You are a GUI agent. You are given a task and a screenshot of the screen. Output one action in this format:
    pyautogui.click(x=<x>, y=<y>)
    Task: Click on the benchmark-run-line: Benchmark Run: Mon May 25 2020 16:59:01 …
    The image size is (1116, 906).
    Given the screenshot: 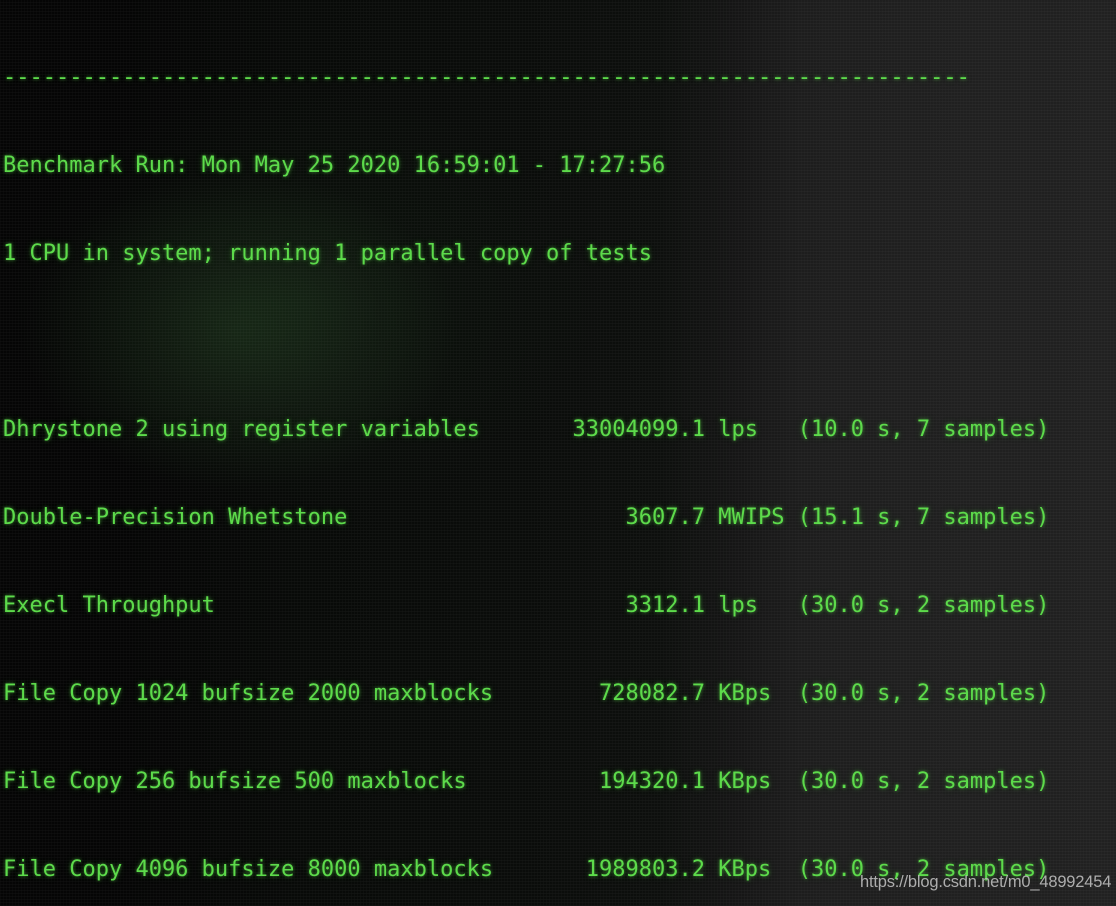 What is the action you would take?
    pyautogui.click(x=334, y=165)
    